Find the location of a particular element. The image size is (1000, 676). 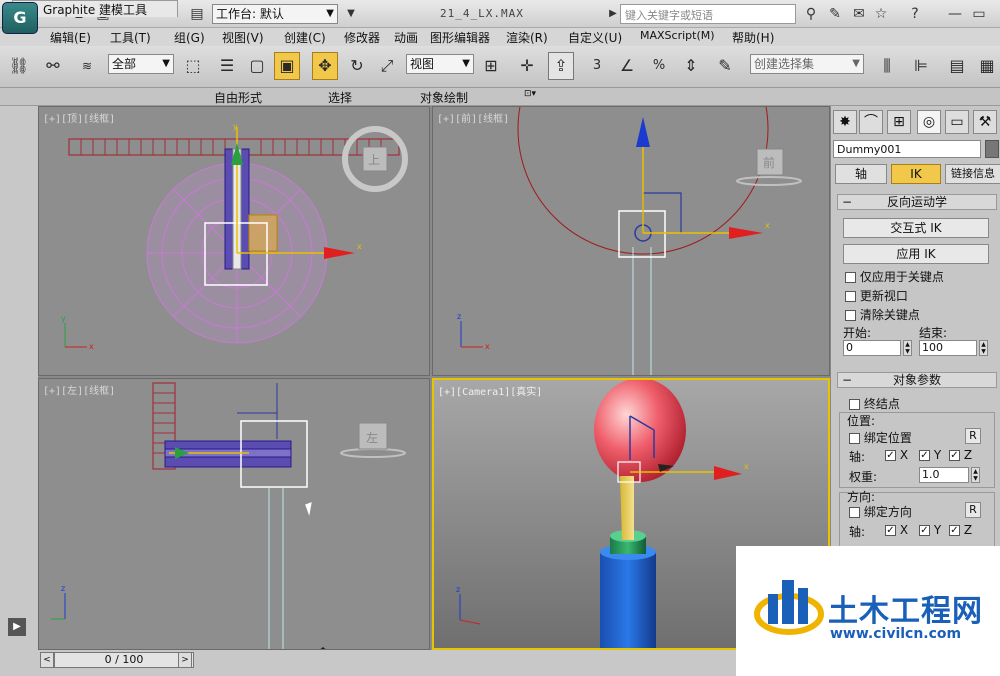

object-color-swatch is located at coordinates (992, 149).